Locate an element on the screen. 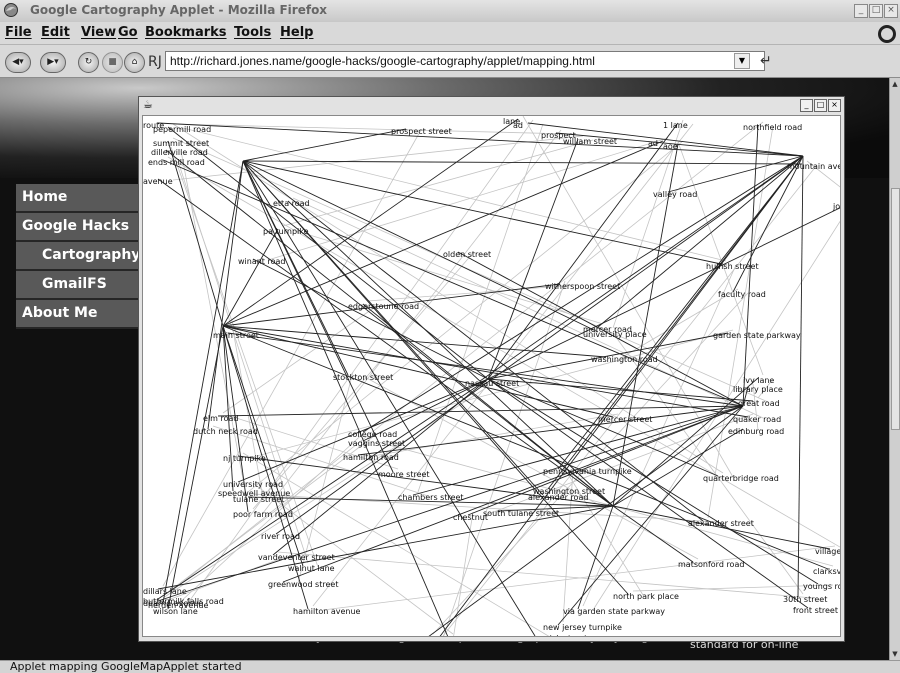 The height and width of the screenshot is (673, 900). forward-icon: ▶▾ is located at coordinates (53, 62).